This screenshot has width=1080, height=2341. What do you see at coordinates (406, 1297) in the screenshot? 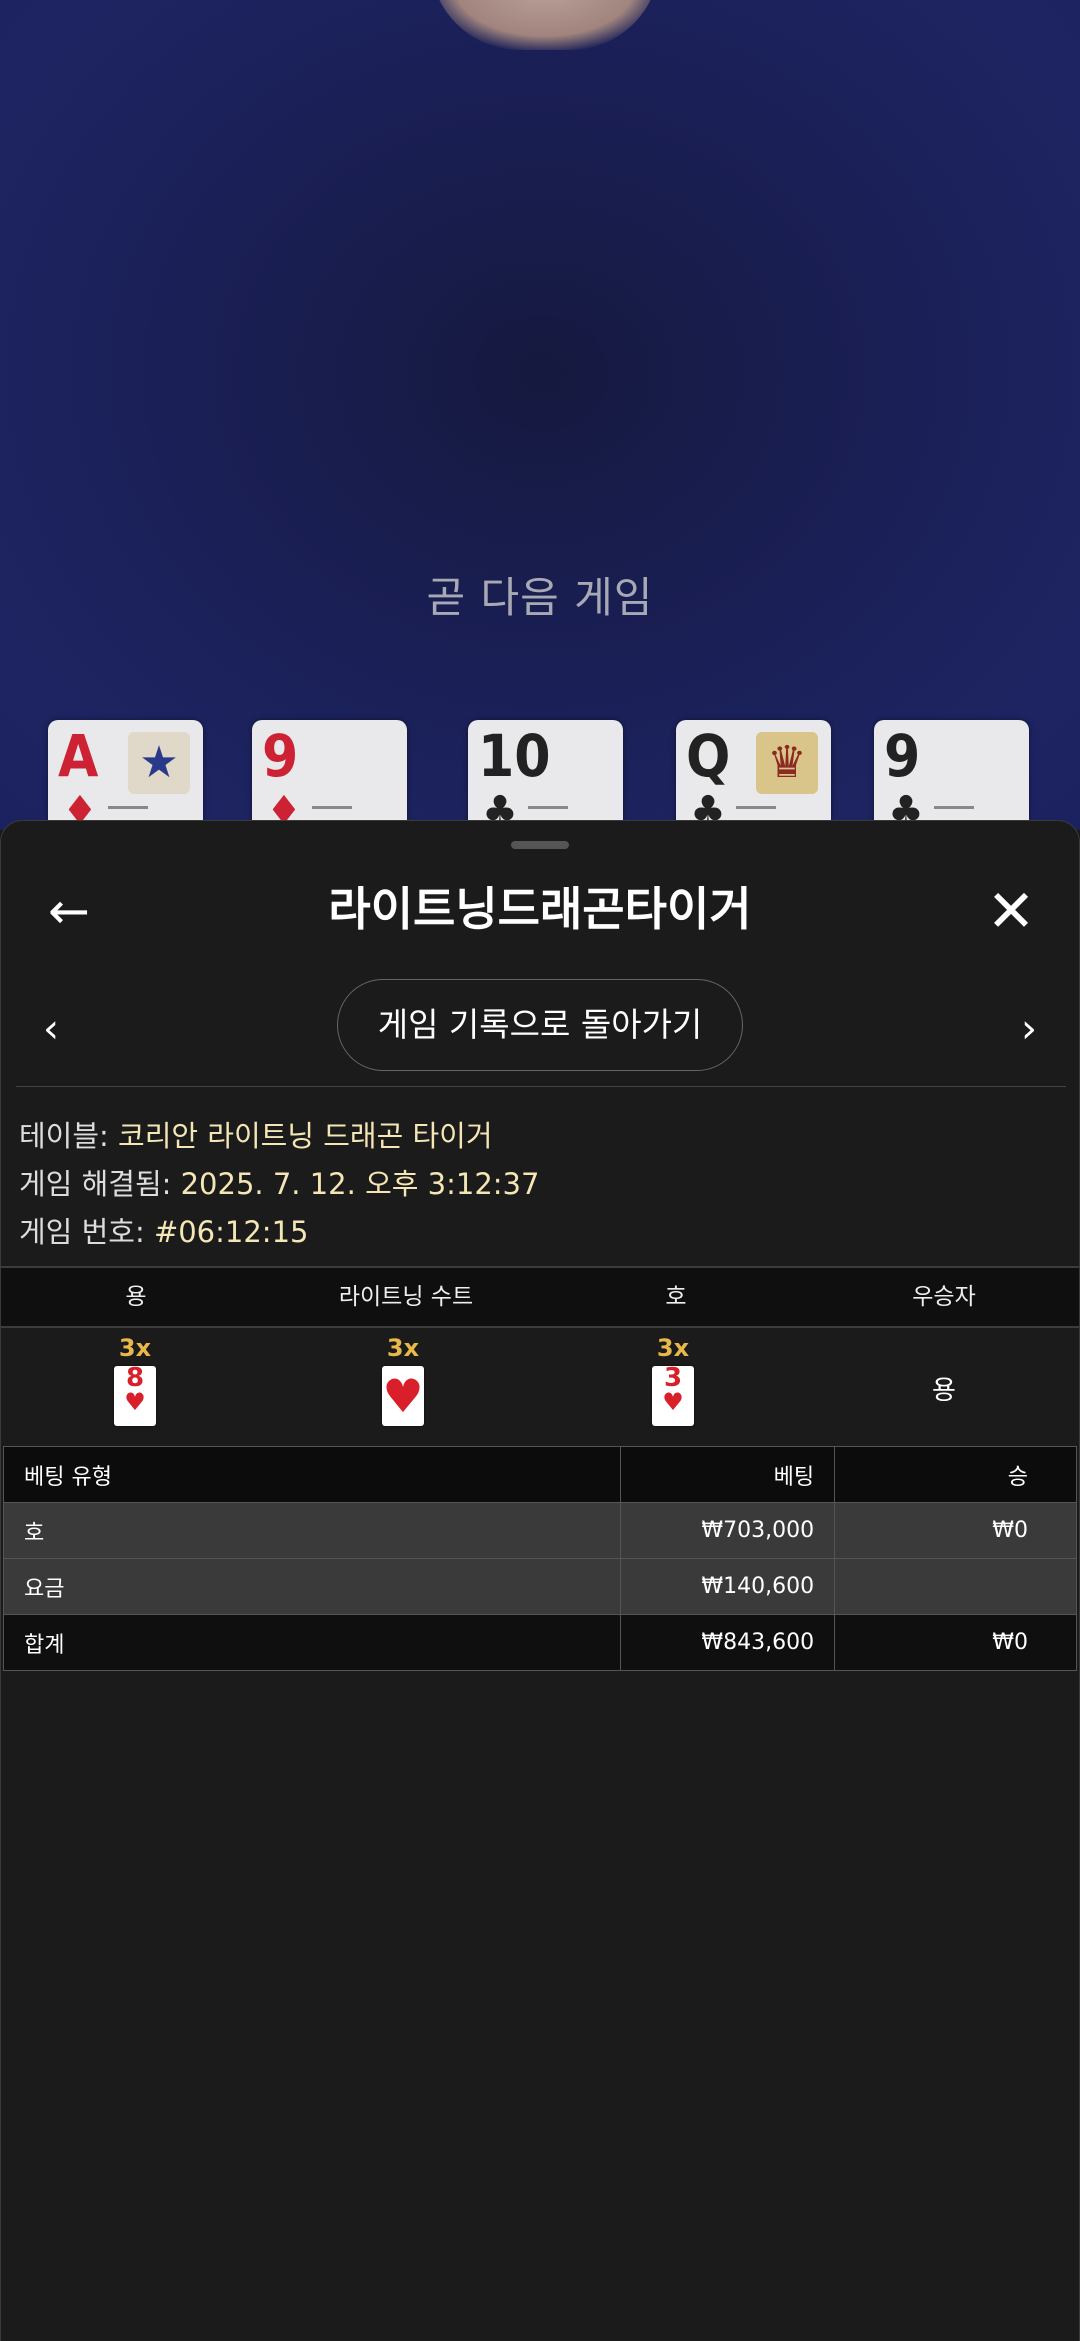
I see `header-lightning-suit: 라이트닝 수트` at bounding box center [406, 1297].